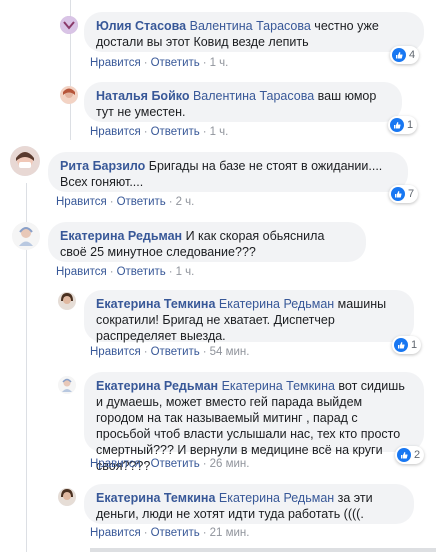  I want to click on comment-actions: Нравится · Ответить · 2 ч., so click(125, 202).